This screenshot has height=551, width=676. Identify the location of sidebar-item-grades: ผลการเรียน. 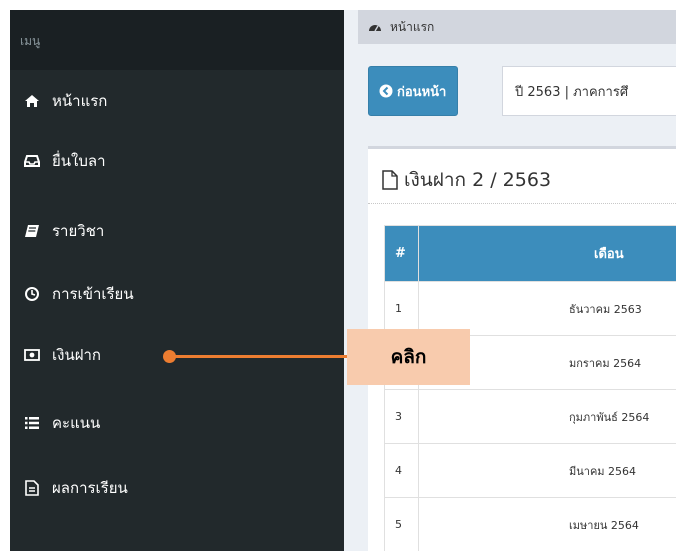
(177, 488).